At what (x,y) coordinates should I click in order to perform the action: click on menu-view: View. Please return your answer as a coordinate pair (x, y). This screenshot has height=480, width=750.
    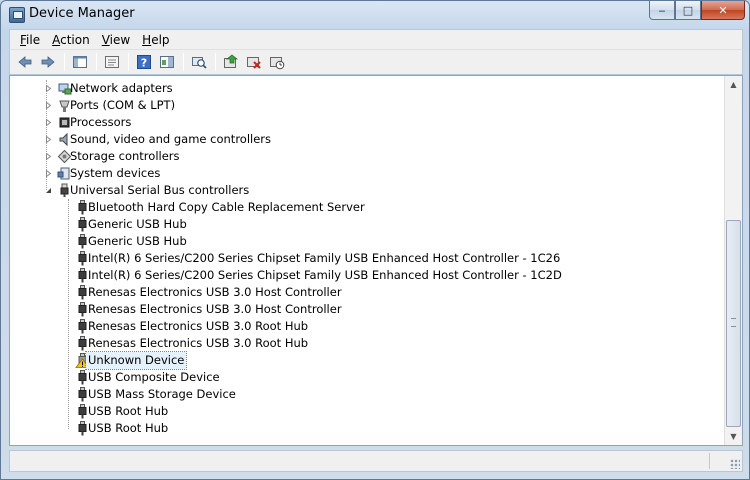
    Looking at the image, I should click on (116, 40).